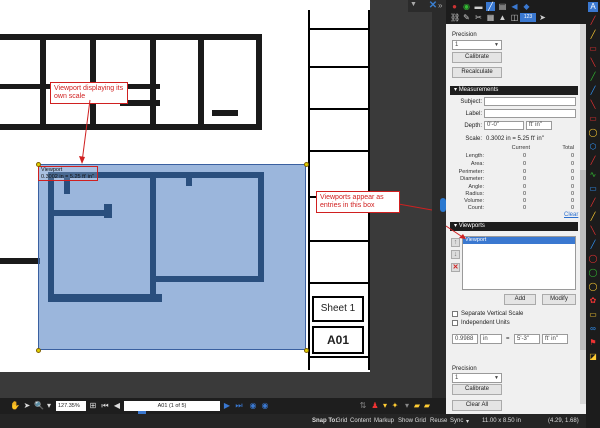  Describe the element at coordinates (413, 4) in the screenshot. I see `dropdown-arrow-icon: ▼` at that location.